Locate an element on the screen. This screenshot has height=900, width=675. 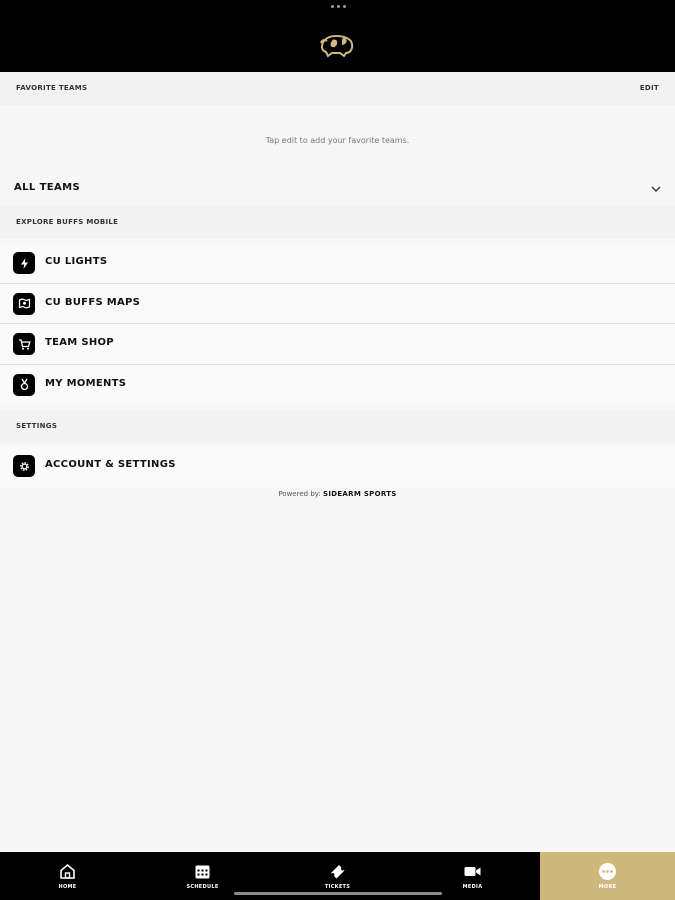
settings-list: ACCOUNT & SETTINGS is located at coordinates (337, 466).